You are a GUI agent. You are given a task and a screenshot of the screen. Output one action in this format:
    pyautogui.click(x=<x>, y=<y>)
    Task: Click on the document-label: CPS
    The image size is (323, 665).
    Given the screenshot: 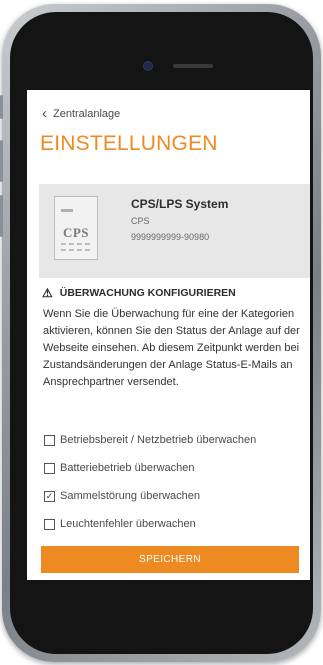 What is the action you would take?
    pyautogui.click(x=76, y=232)
    